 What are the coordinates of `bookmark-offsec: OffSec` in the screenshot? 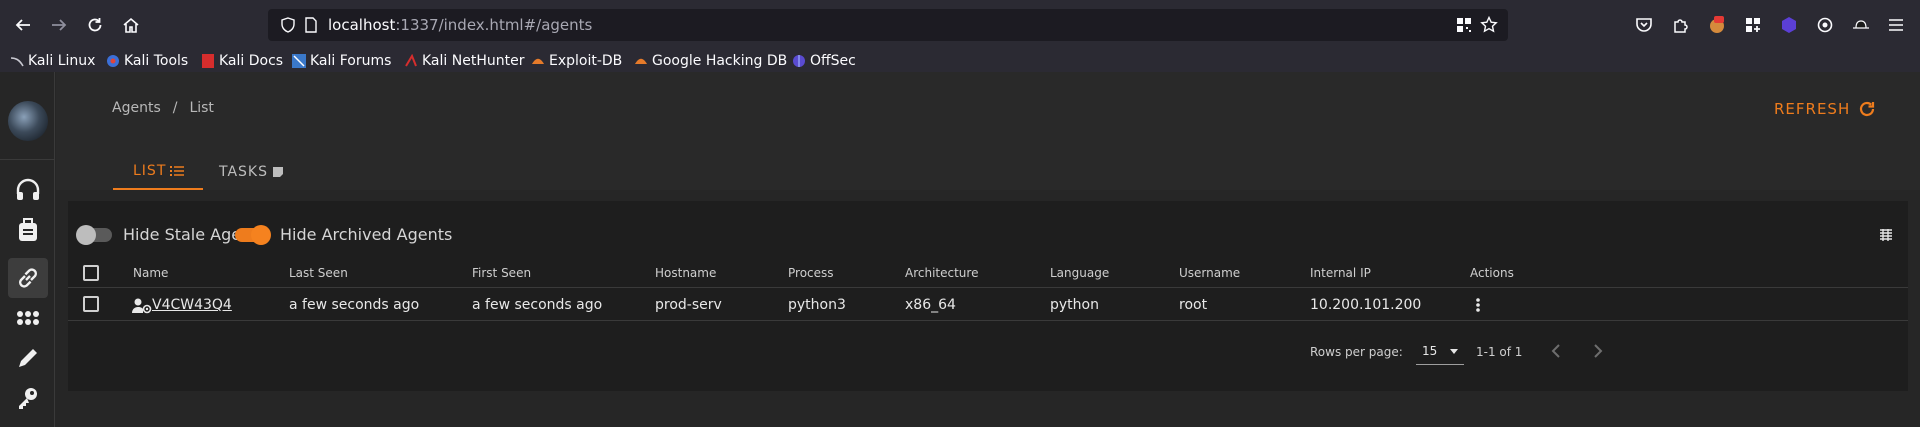 It's located at (824, 61).